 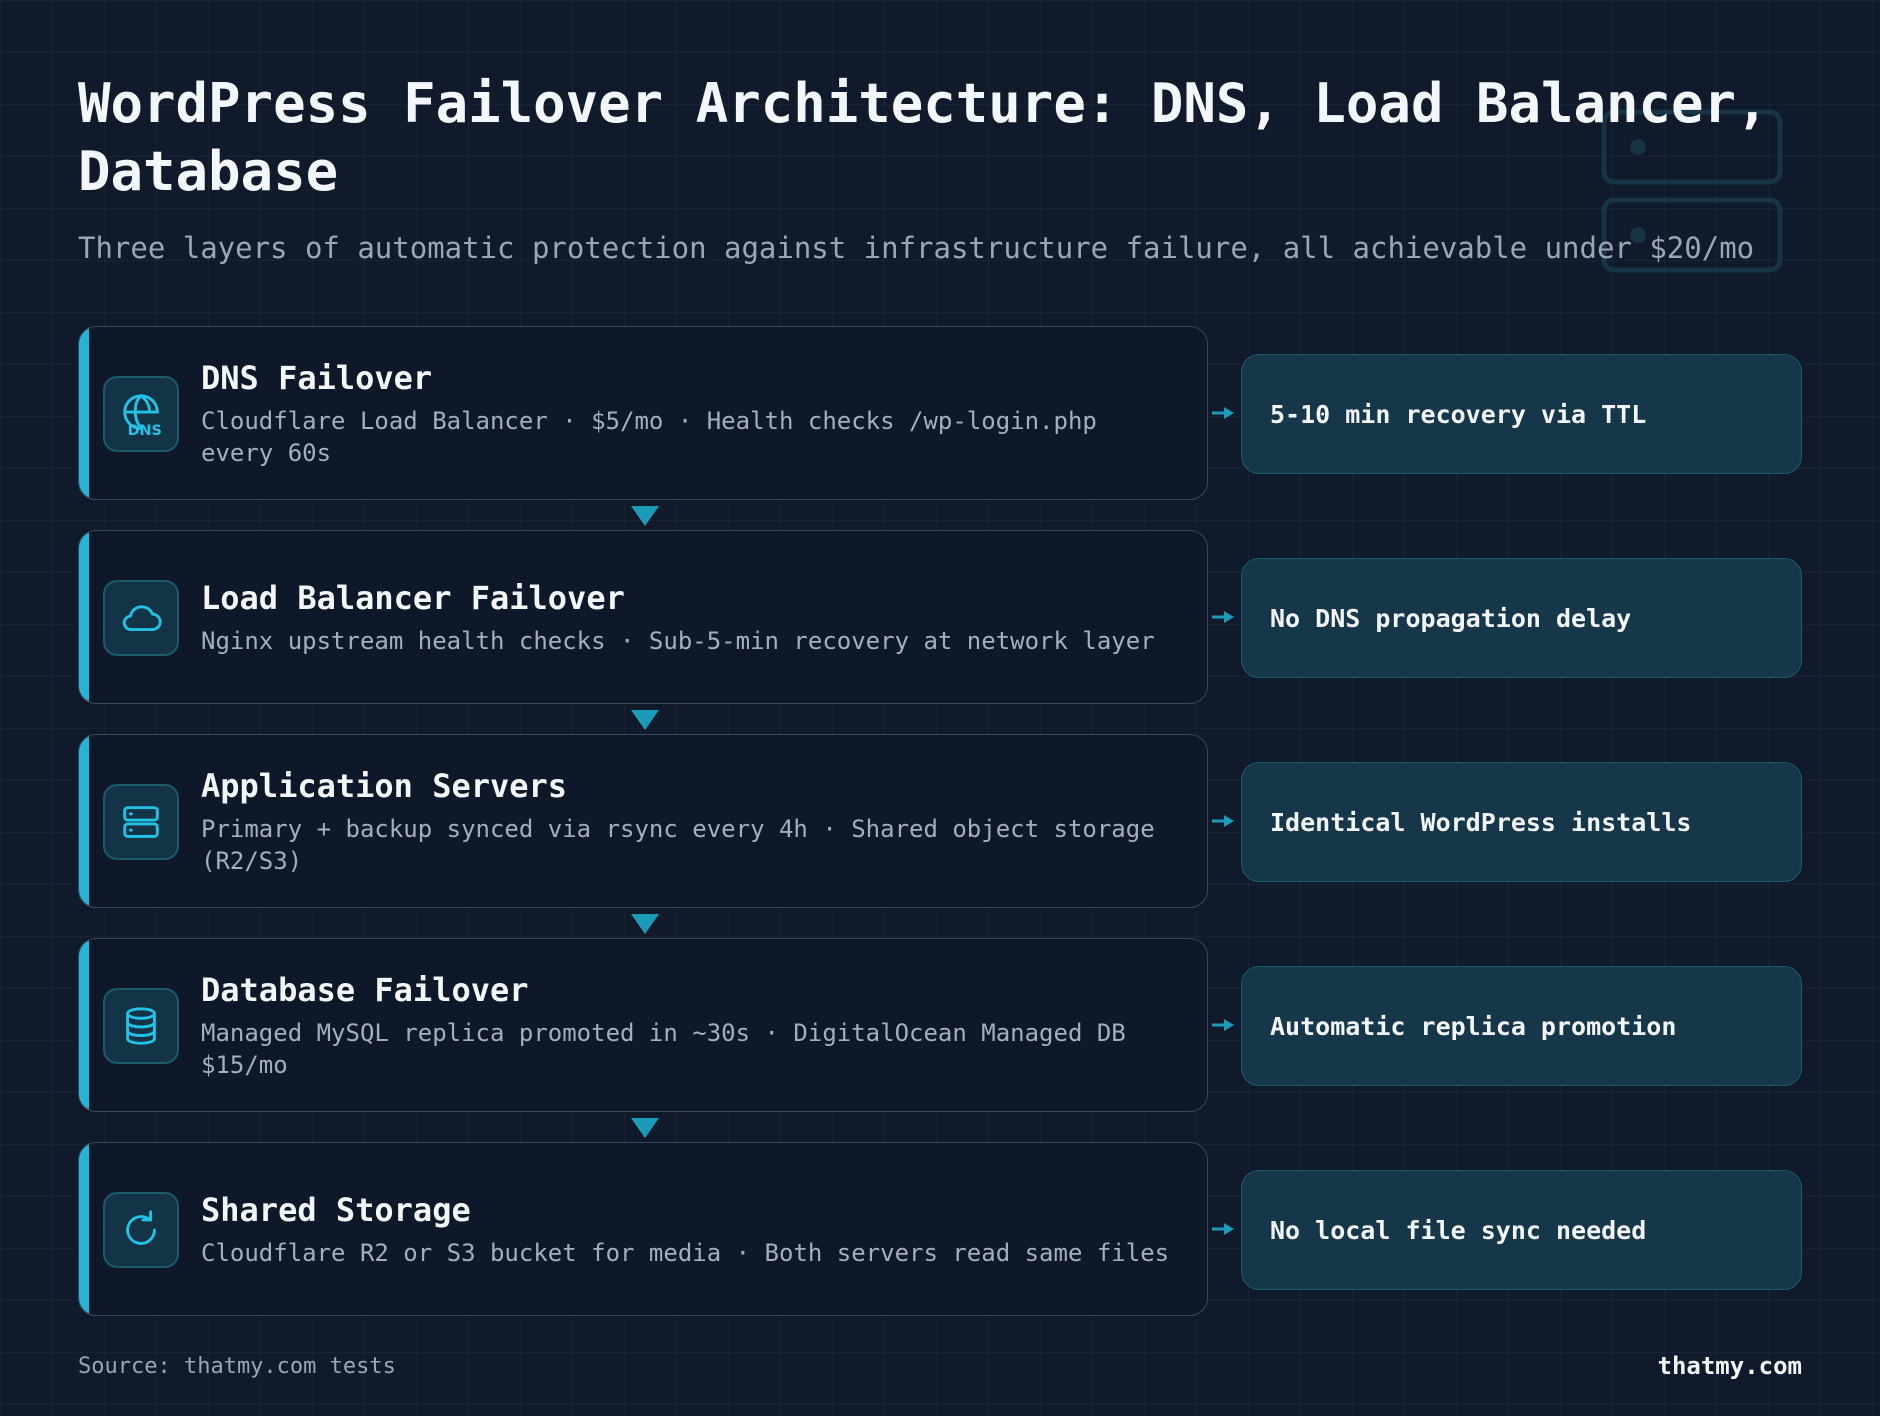 I want to click on brand-label: thatmy.com, so click(x=1730, y=1366).